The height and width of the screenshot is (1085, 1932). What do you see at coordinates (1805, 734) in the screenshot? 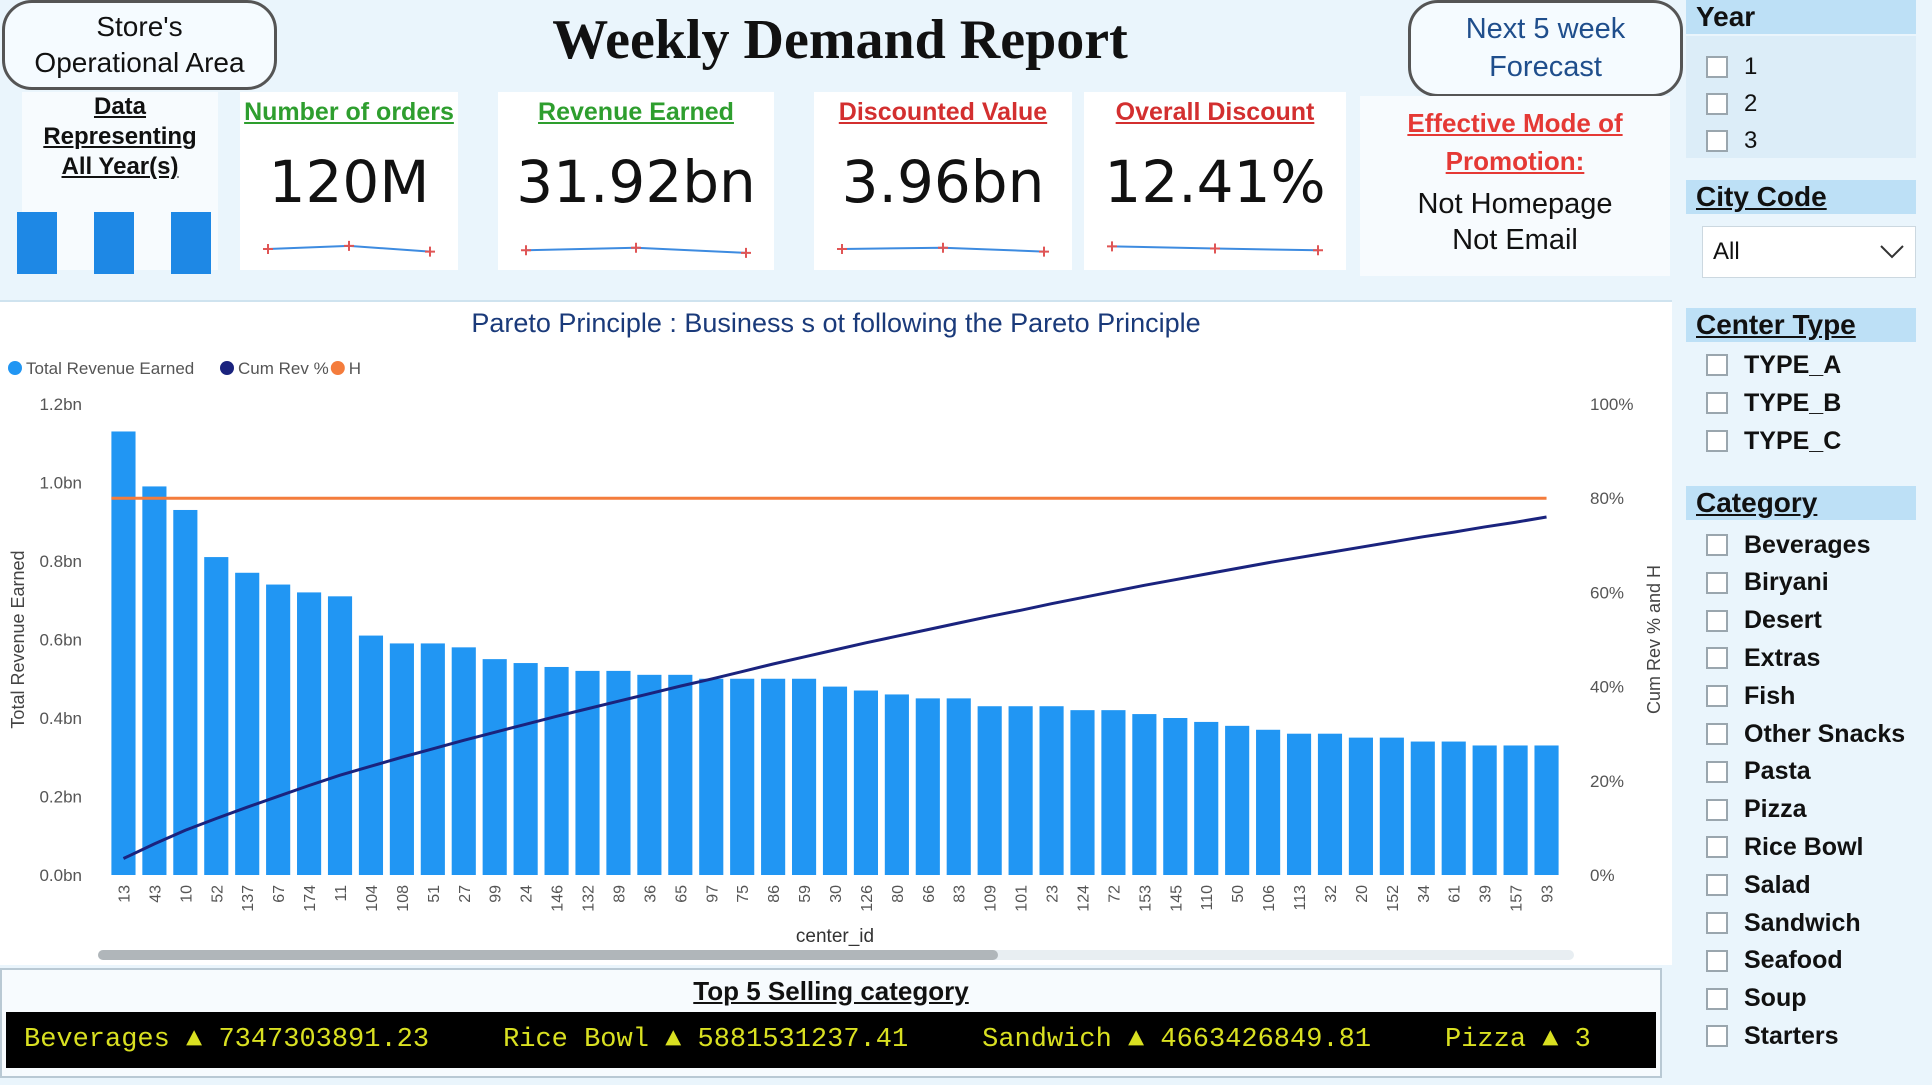
I see `slicer-option: Other Snacks` at bounding box center [1805, 734].